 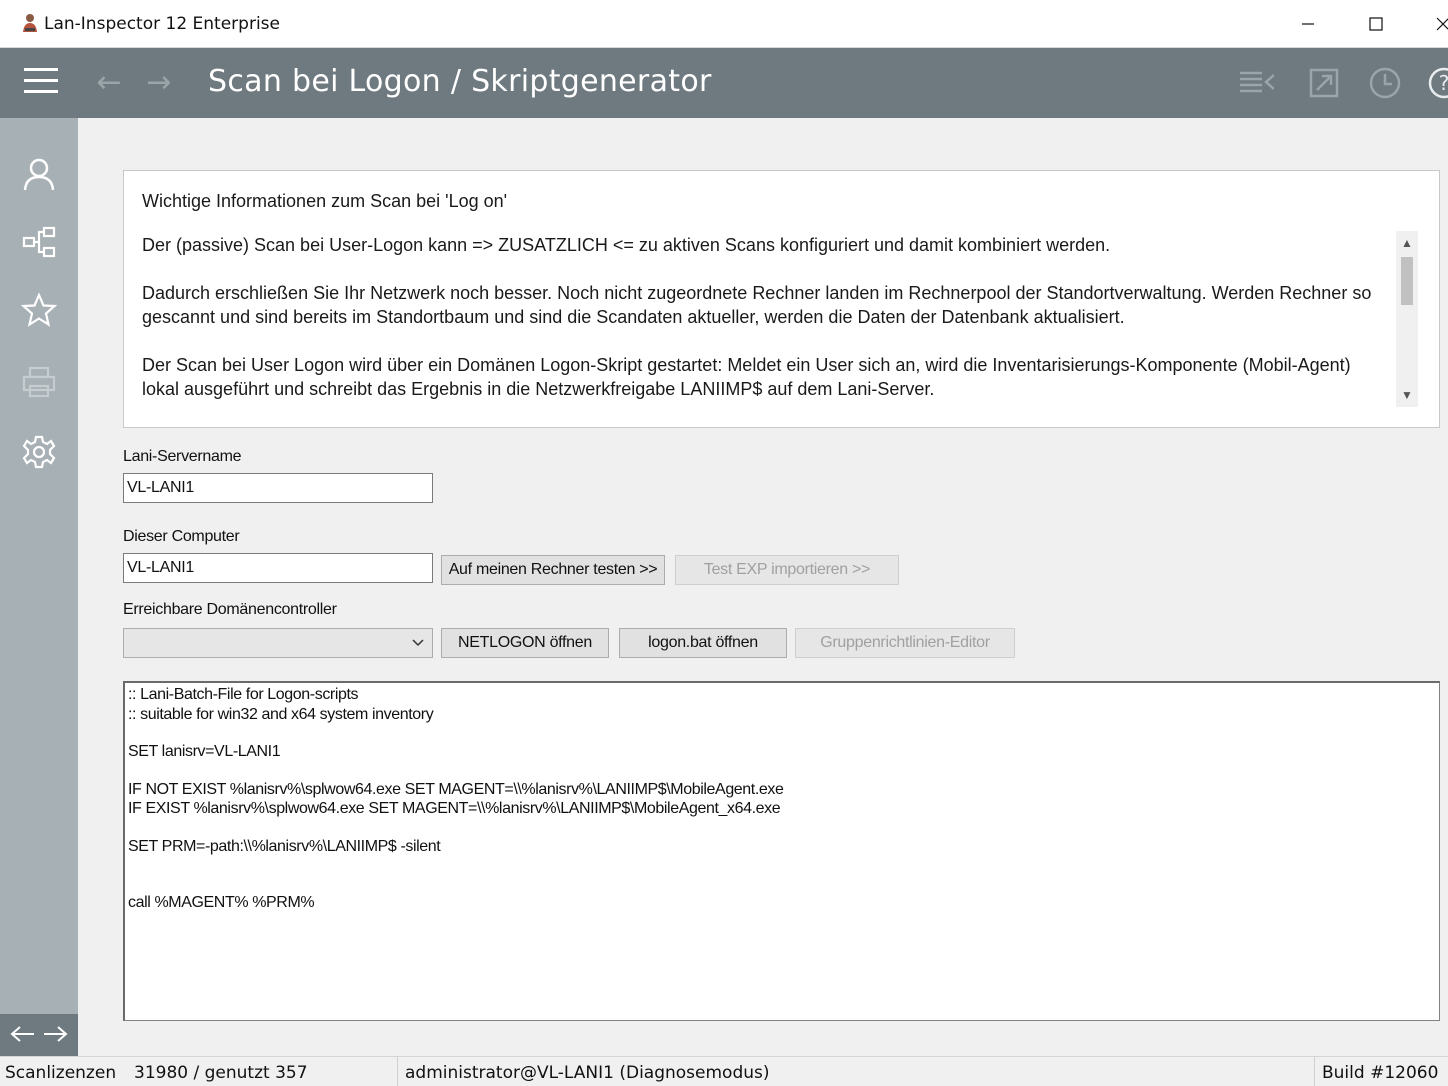 What do you see at coordinates (39, 310) in the screenshot?
I see `star-icon` at bounding box center [39, 310].